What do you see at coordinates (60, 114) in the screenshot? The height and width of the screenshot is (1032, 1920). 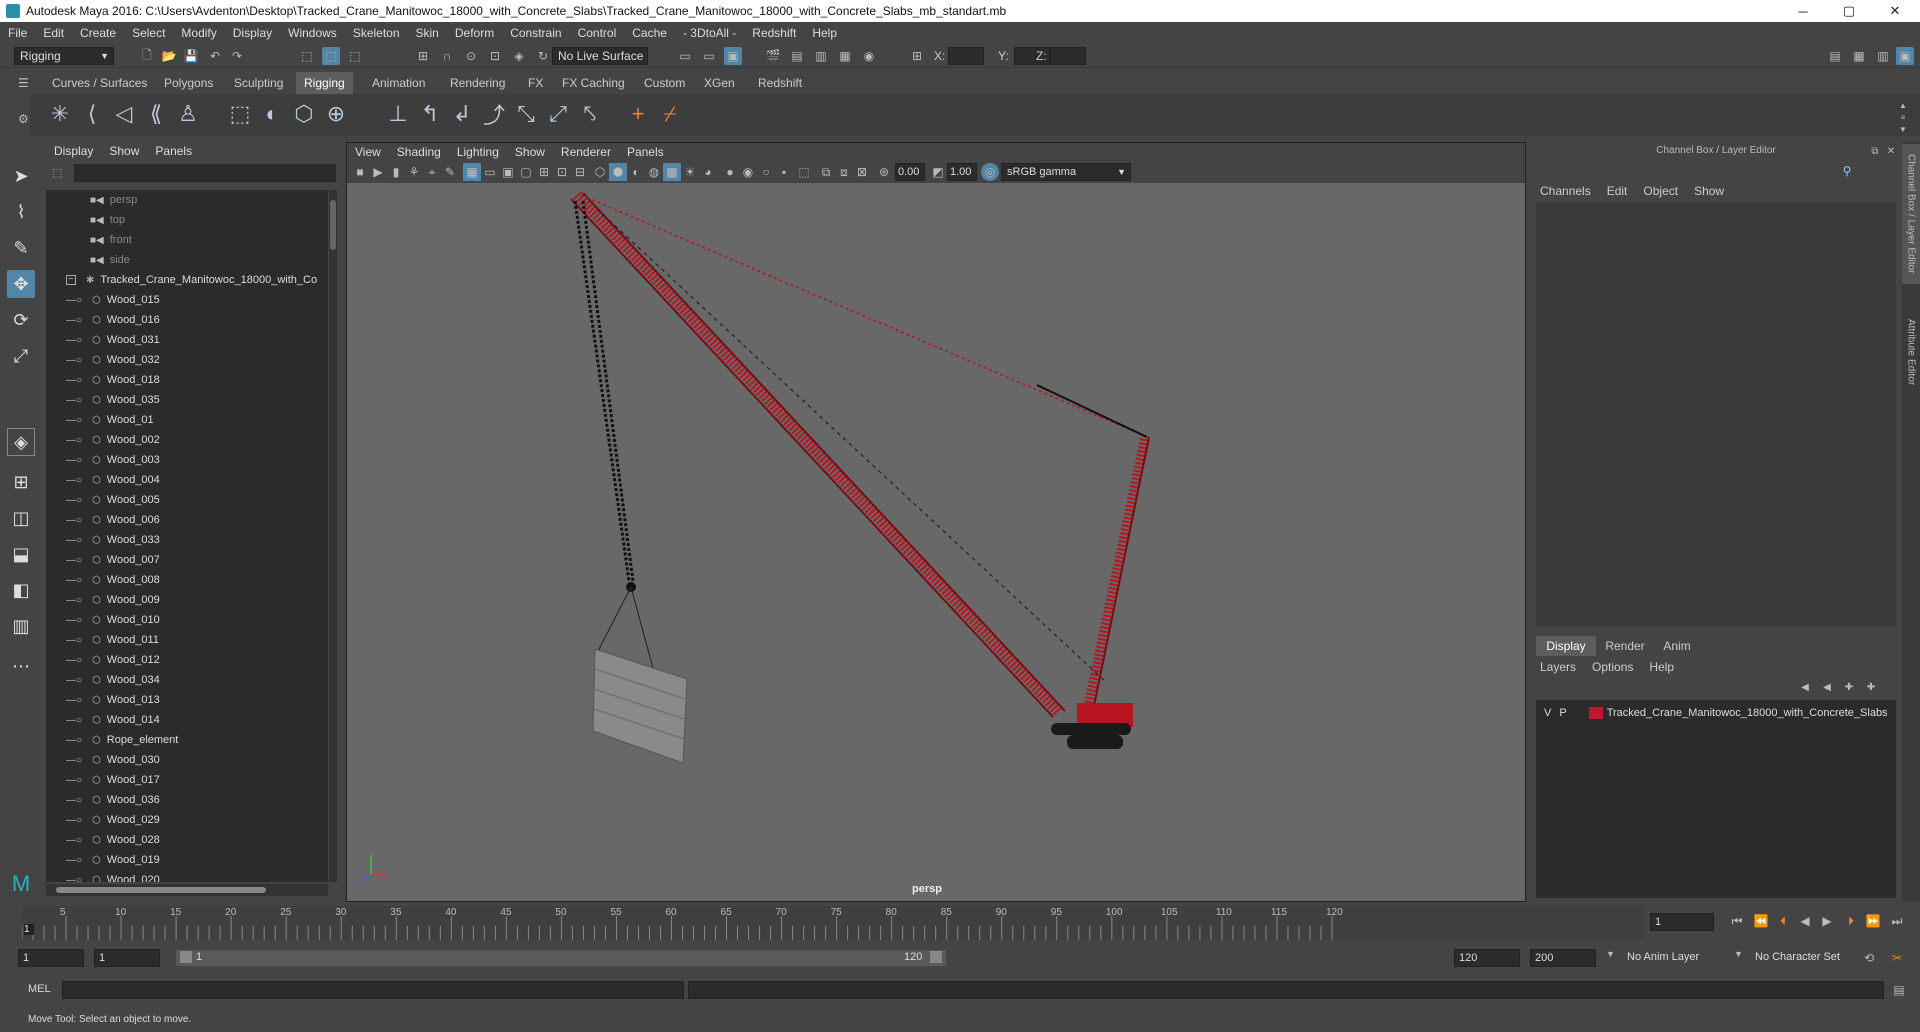 I see `joint-tool-icon: ✳` at bounding box center [60, 114].